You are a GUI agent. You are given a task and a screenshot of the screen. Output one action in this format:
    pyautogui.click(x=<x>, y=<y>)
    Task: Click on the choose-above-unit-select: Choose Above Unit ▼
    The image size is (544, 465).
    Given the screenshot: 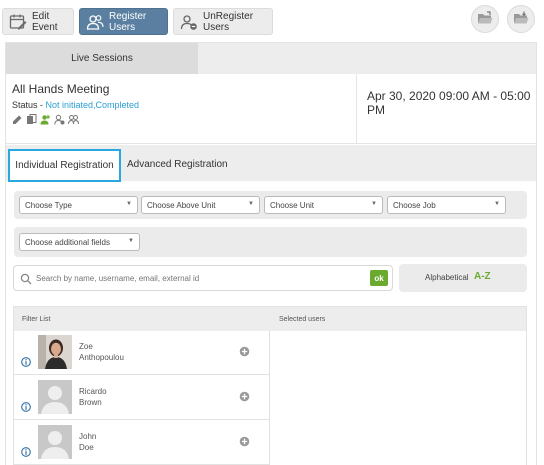 What is the action you would take?
    pyautogui.click(x=200, y=205)
    